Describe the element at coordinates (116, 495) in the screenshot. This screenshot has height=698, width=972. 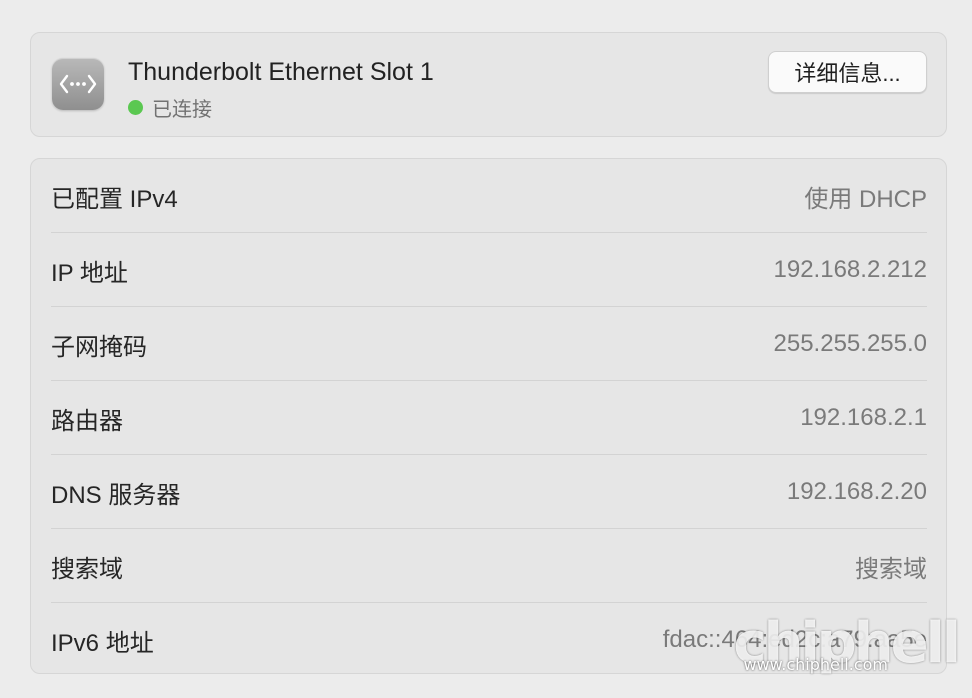
I see `row-label: DNS 服务器` at that location.